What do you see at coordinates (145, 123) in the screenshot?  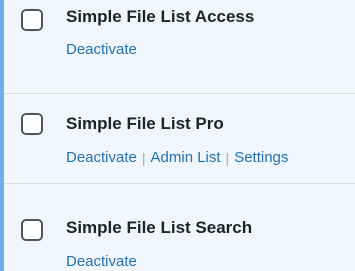 I see `plugin-title: Simple File List Pro` at bounding box center [145, 123].